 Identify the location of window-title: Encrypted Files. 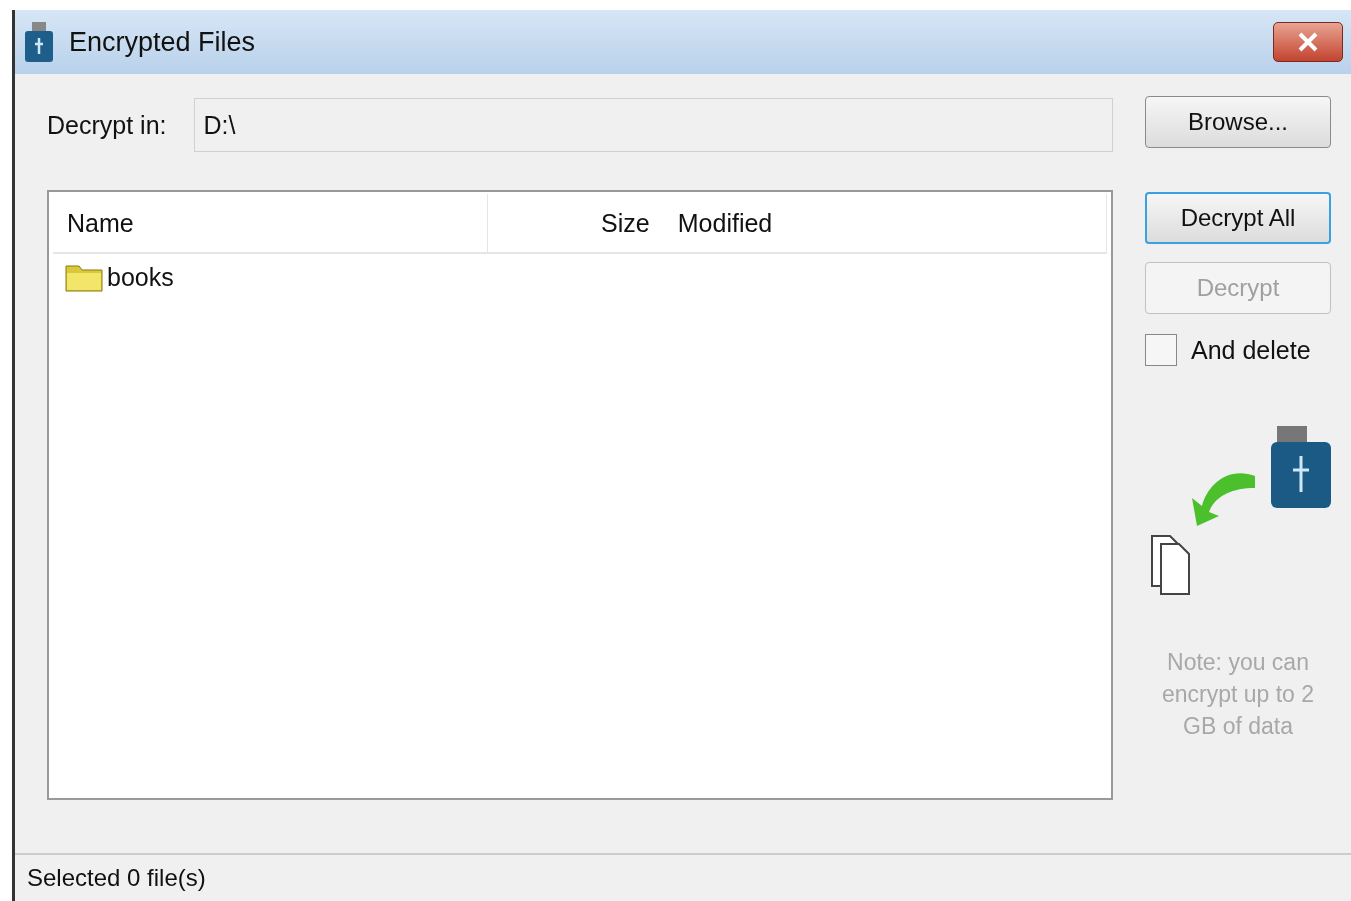
(163, 42).